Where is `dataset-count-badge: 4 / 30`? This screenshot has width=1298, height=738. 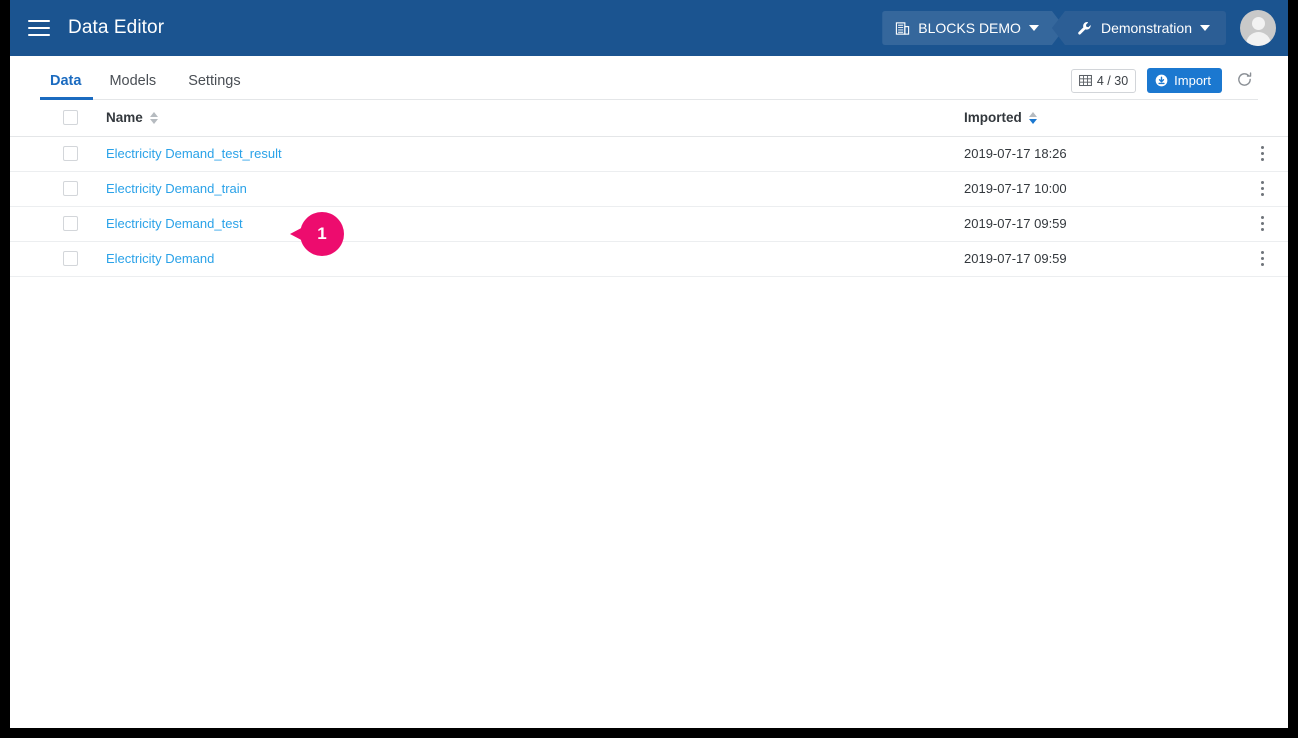
dataset-count-badge: 4 / 30 is located at coordinates (1103, 80).